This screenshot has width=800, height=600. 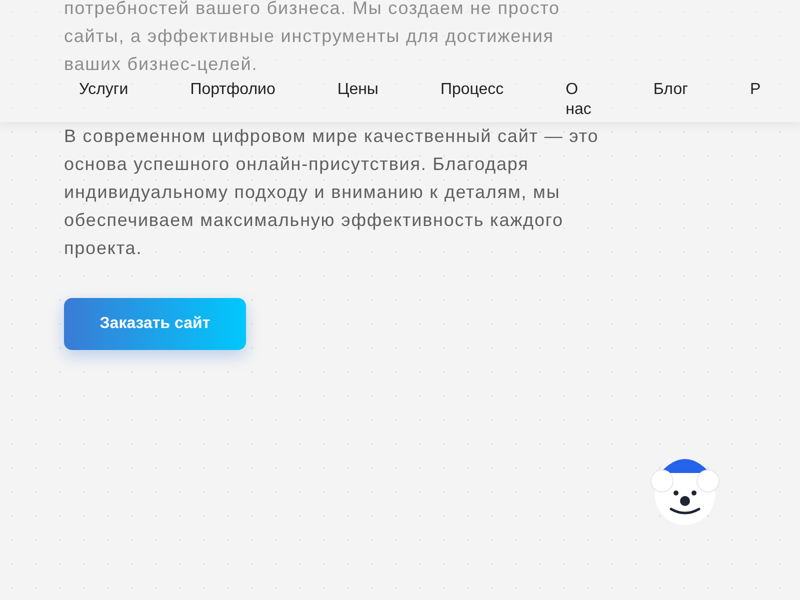 What do you see at coordinates (312, 38) in the screenshot?
I see `intro-paragraph: потребностей вашего бизнеса. Мы создаем не просто сайты, а эффективные инструменты для достижения ваших бизнес-целей.` at bounding box center [312, 38].